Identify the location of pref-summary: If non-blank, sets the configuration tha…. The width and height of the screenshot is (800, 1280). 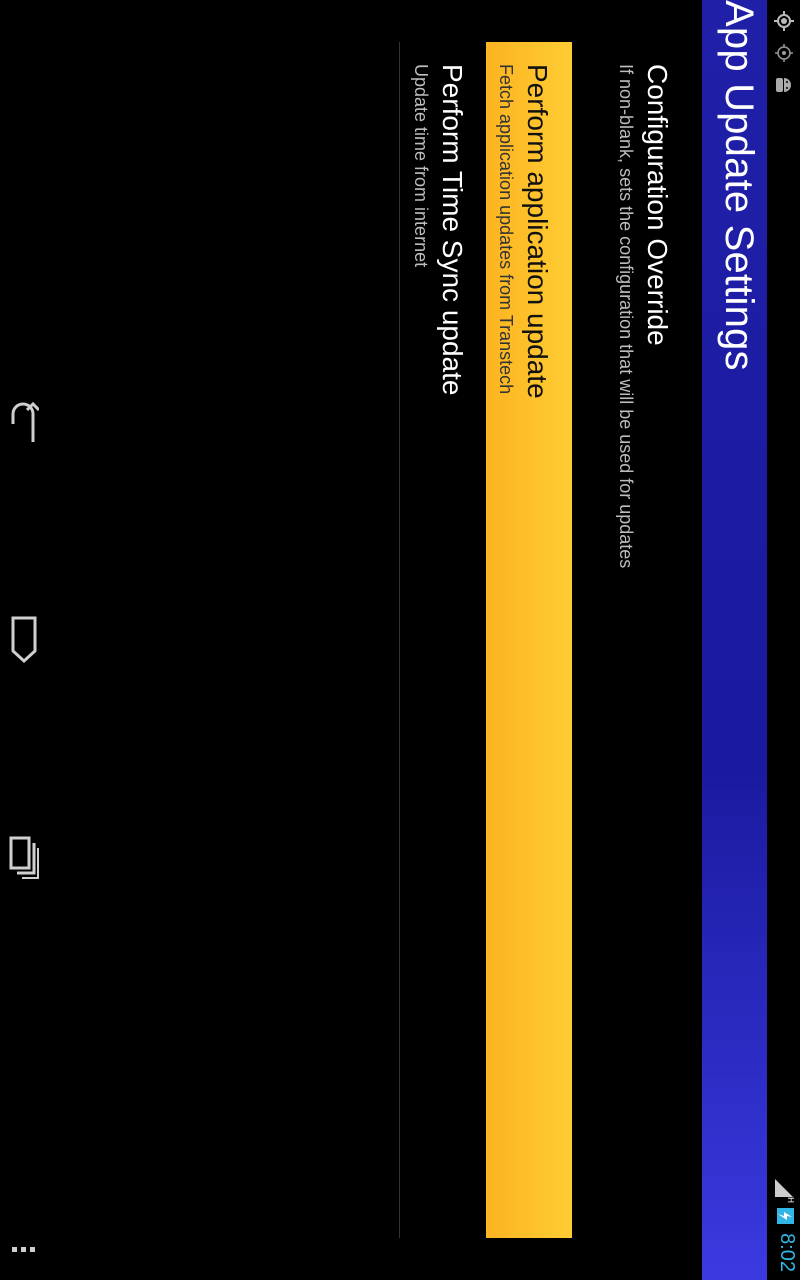
(626, 316).